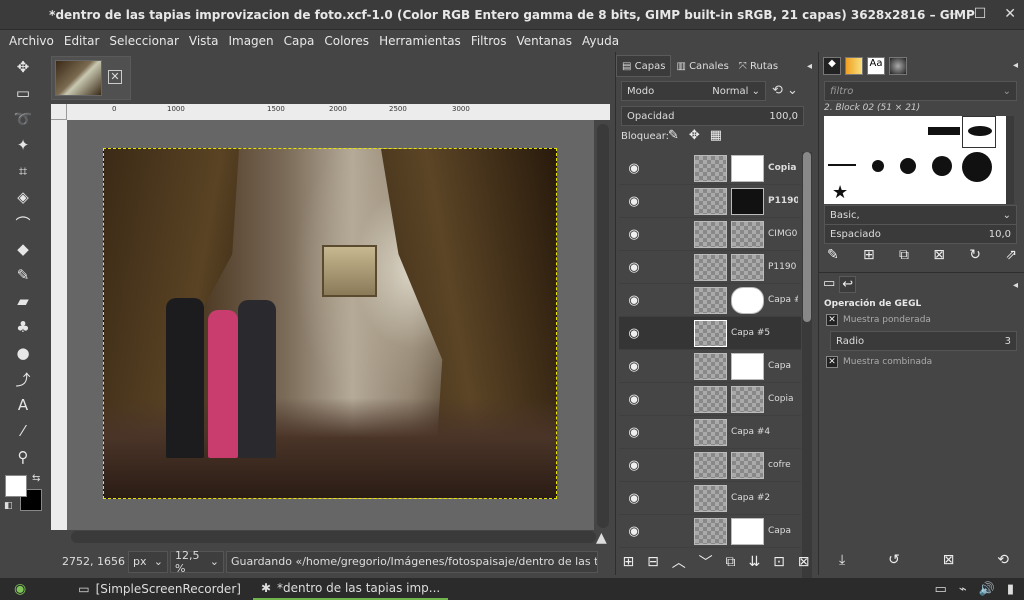 This screenshot has width=1024, height=600. I want to click on menu-herramientas: Herramientas, so click(420, 41).